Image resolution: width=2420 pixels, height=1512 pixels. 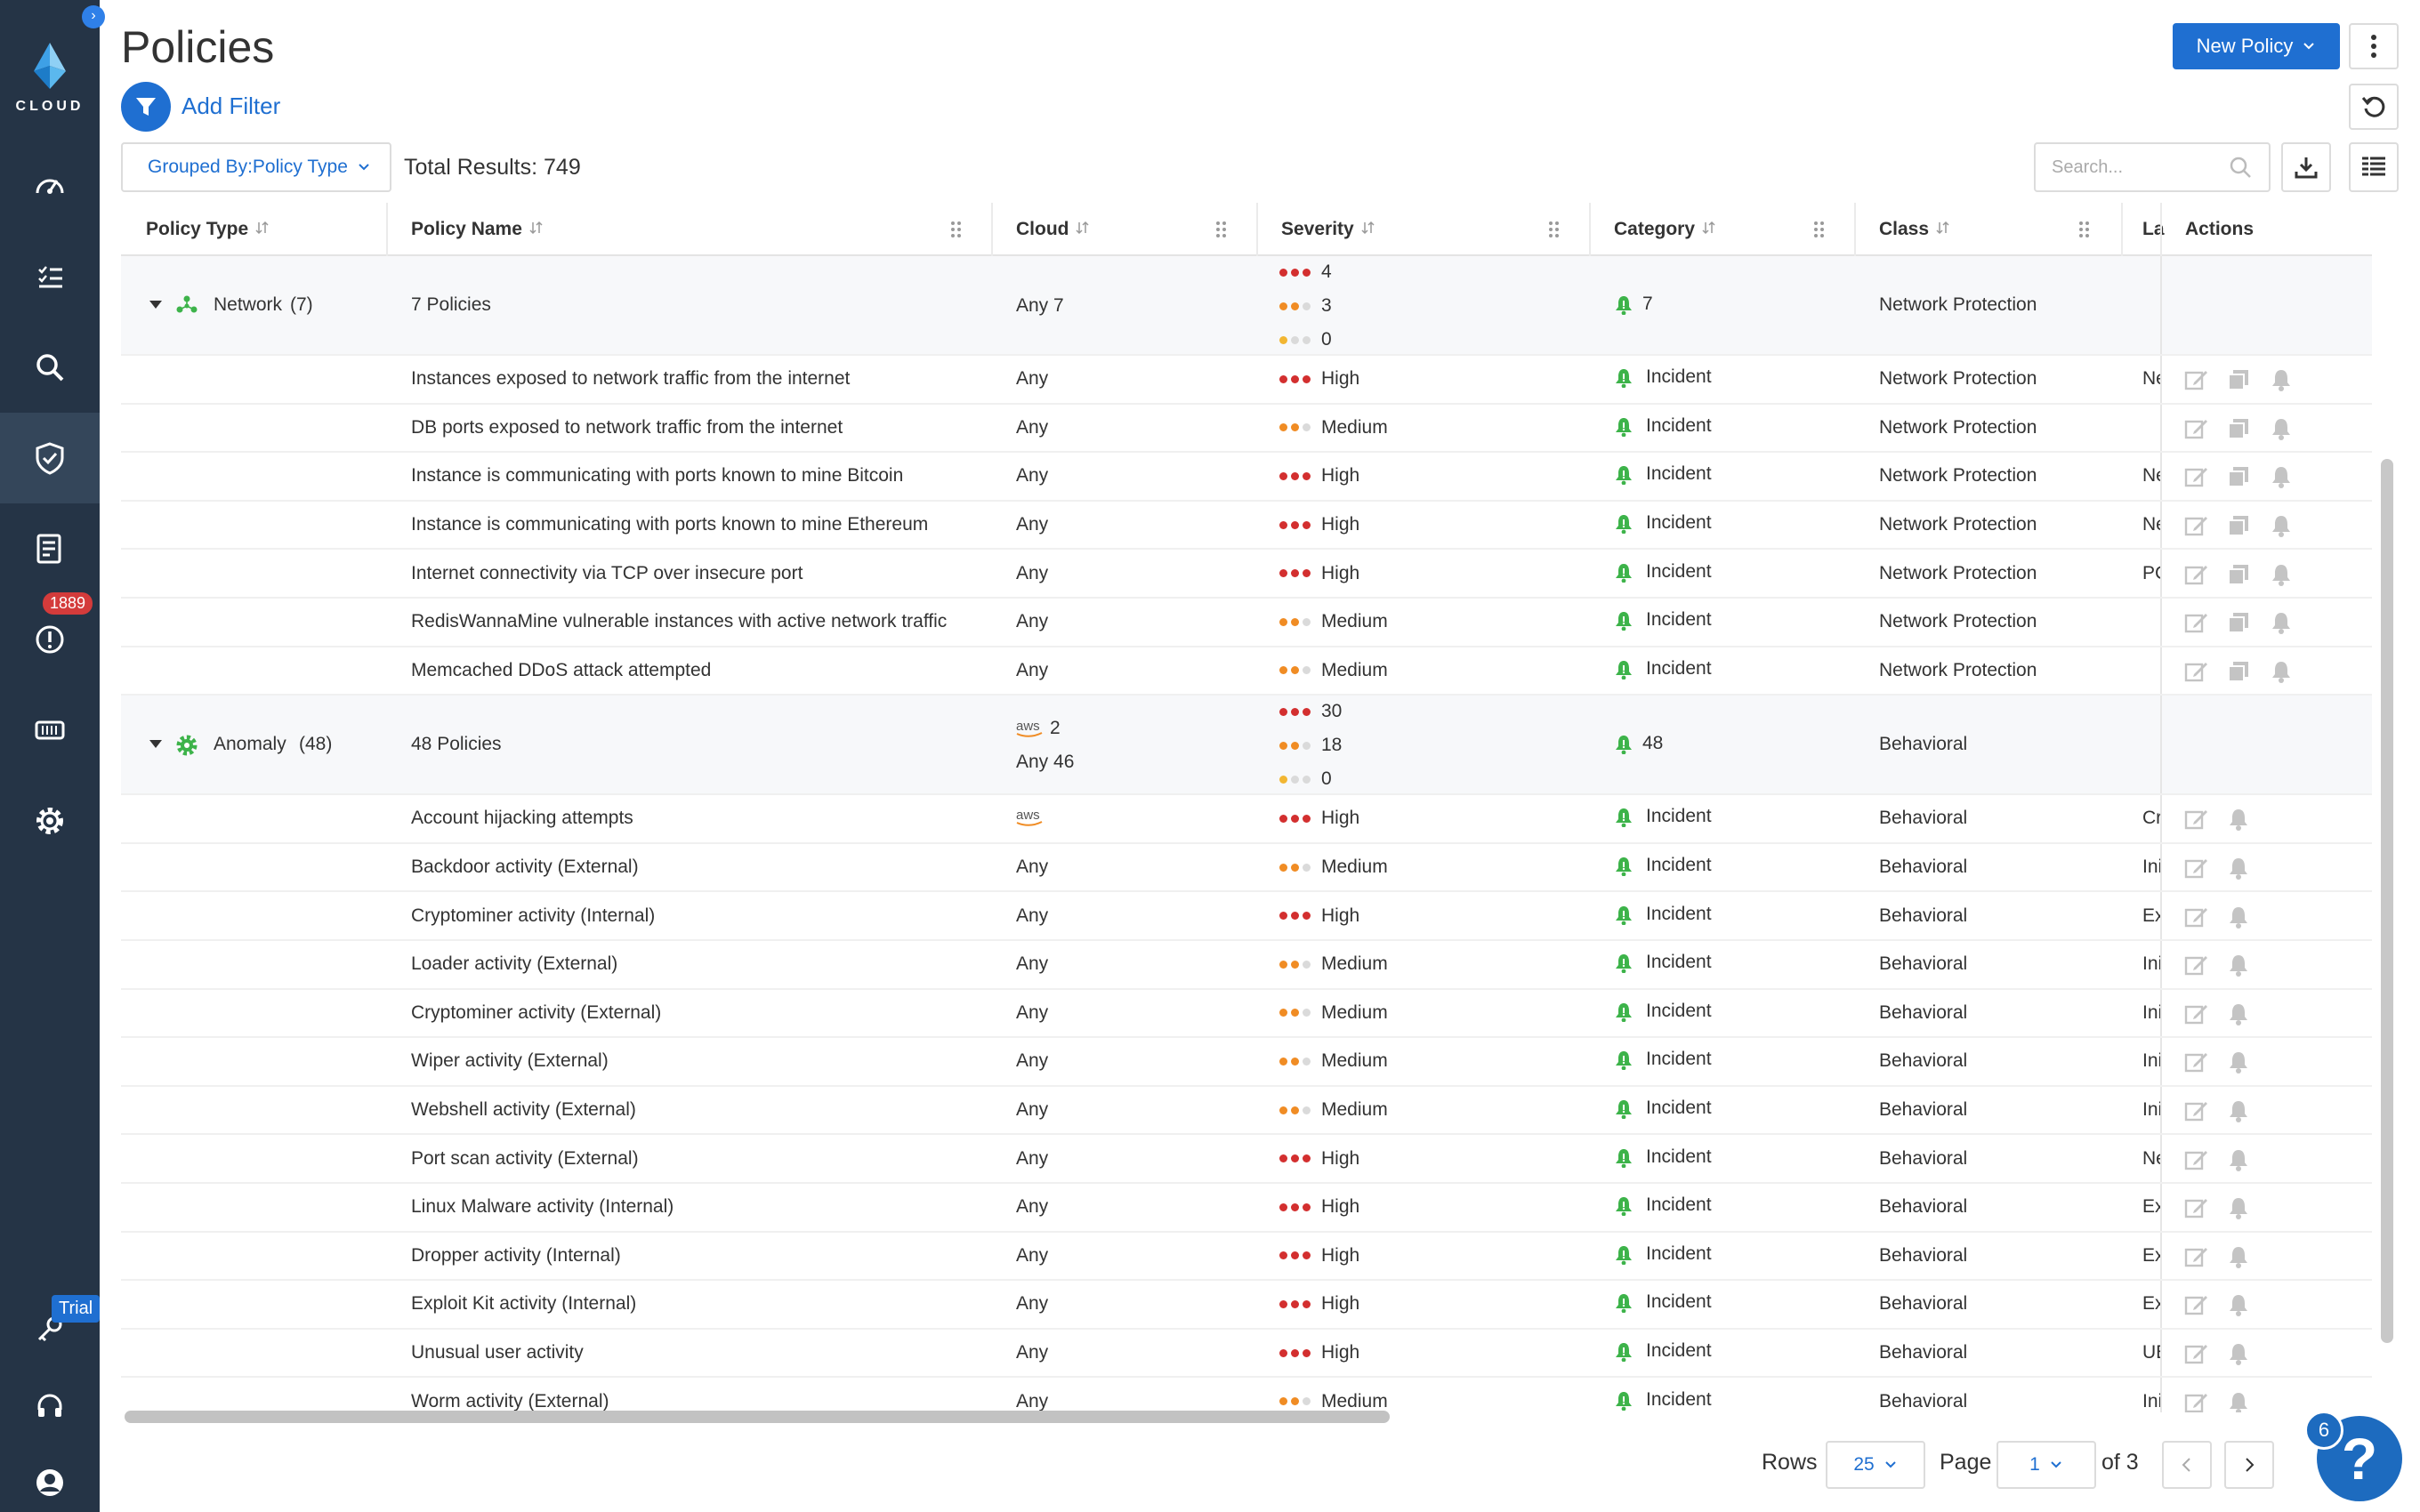 I want to click on rows-per-page-select: 25, so click(x=1875, y=1465).